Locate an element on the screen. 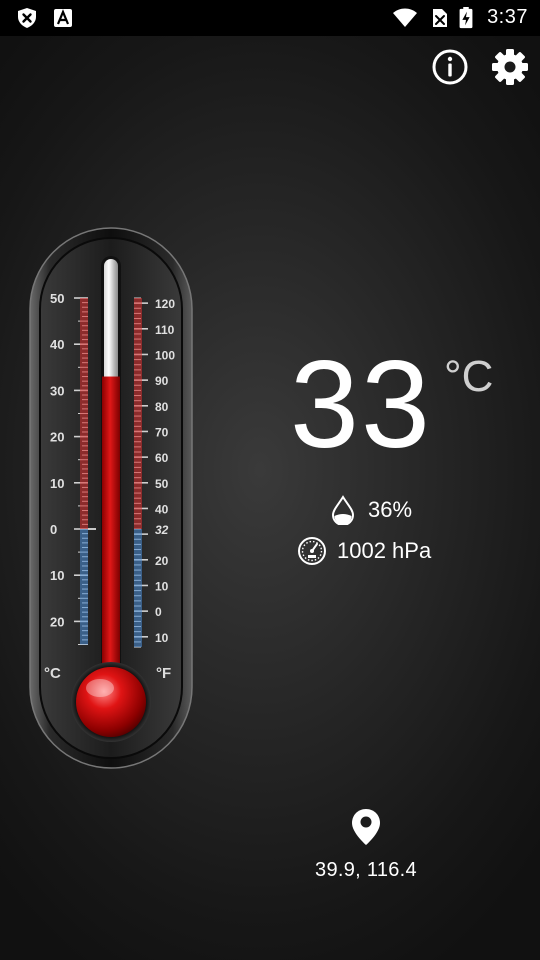 Image resolution: width=540 pixels, height=960 pixels. map-pin-icon is located at coordinates (366, 827).